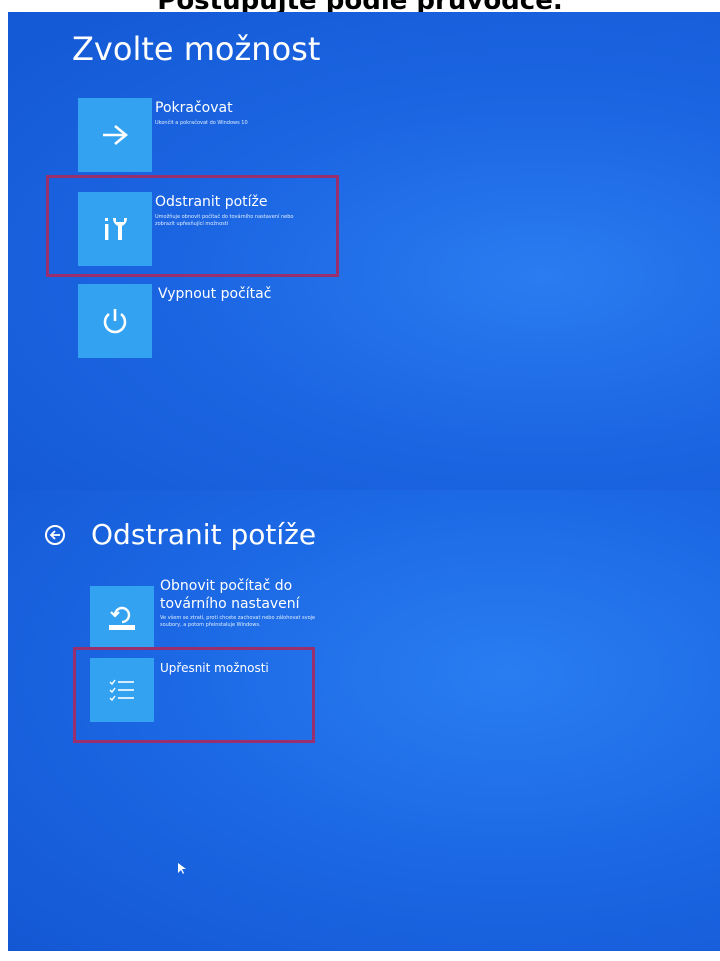 The width and height of the screenshot is (720, 961). Describe the element at coordinates (196, 49) in the screenshot. I see `screen-title: Zvolte možnost` at that location.